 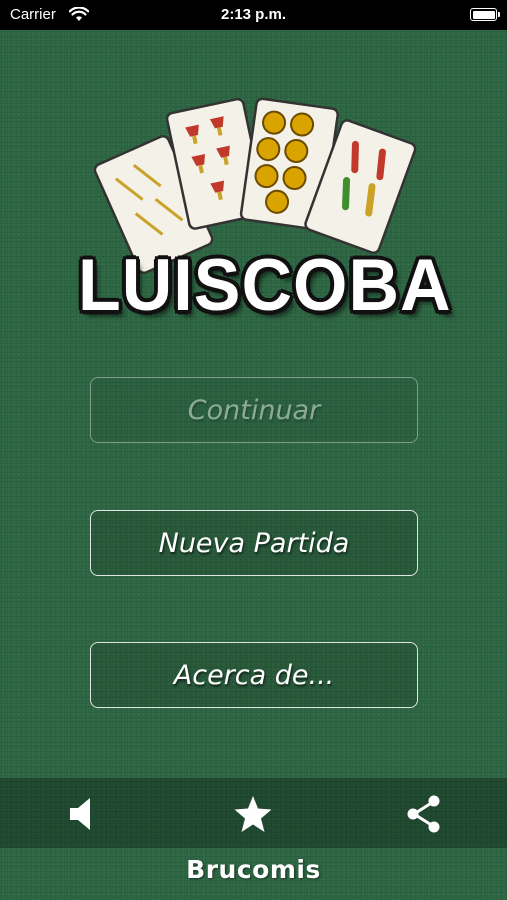 I want to click on speaker-icon, so click(x=84, y=814).